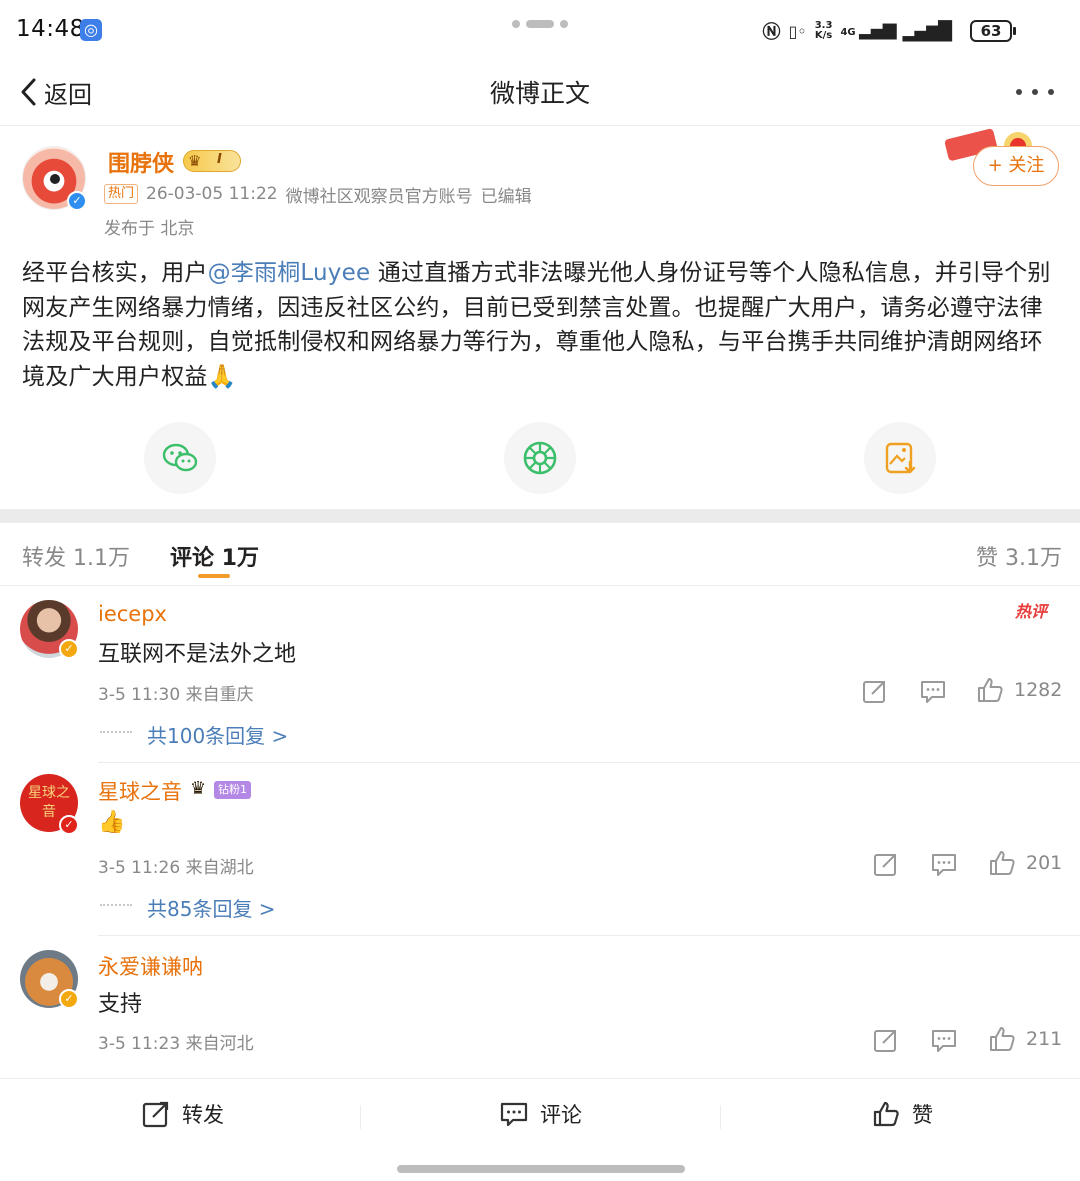 The image size is (1080, 1181). I want to click on home-indicator, so click(541, 1169).